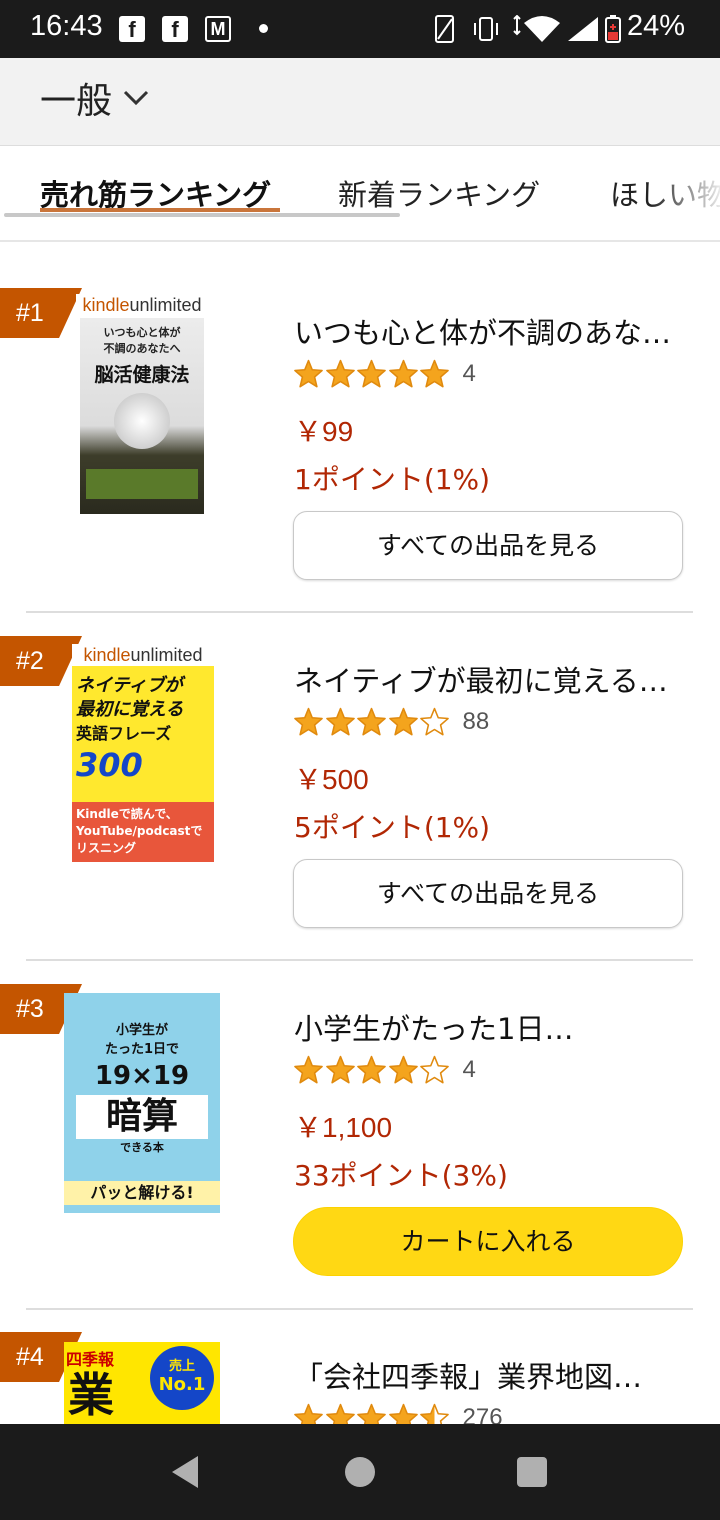 Image resolution: width=720 pixels, height=1520 pixels. I want to click on book-cover: 小学生が たった1日で 19×19 暗算 できる本 パッと解ける!, so click(142, 1103).